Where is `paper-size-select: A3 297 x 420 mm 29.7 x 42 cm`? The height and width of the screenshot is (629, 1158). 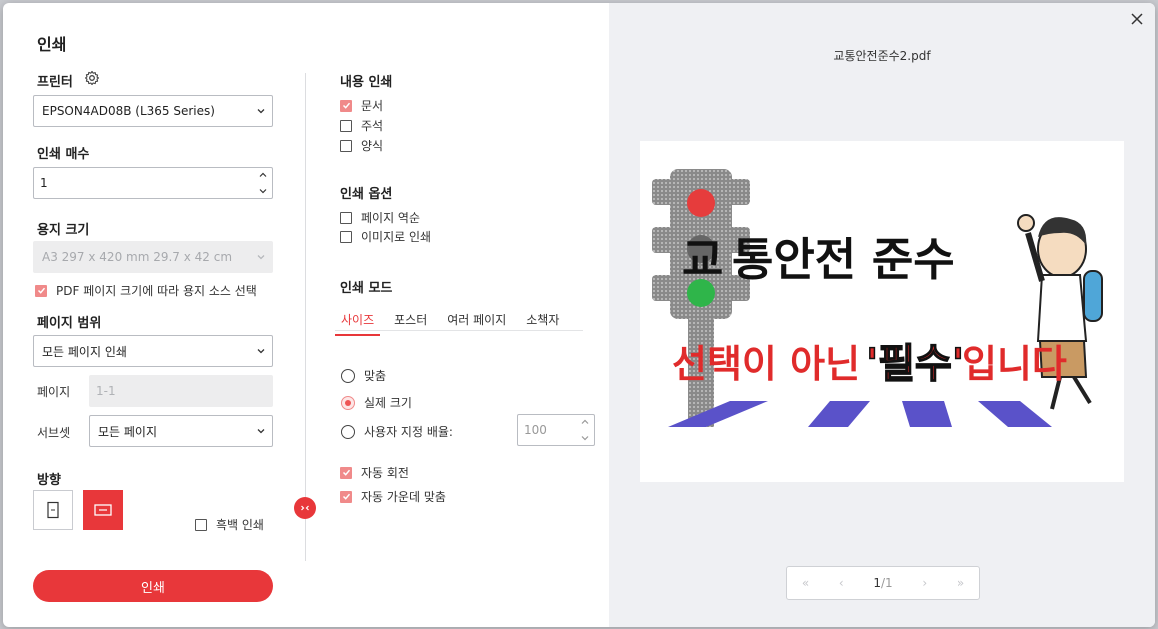 paper-size-select: A3 297 x 420 mm 29.7 x 42 cm is located at coordinates (153, 257).